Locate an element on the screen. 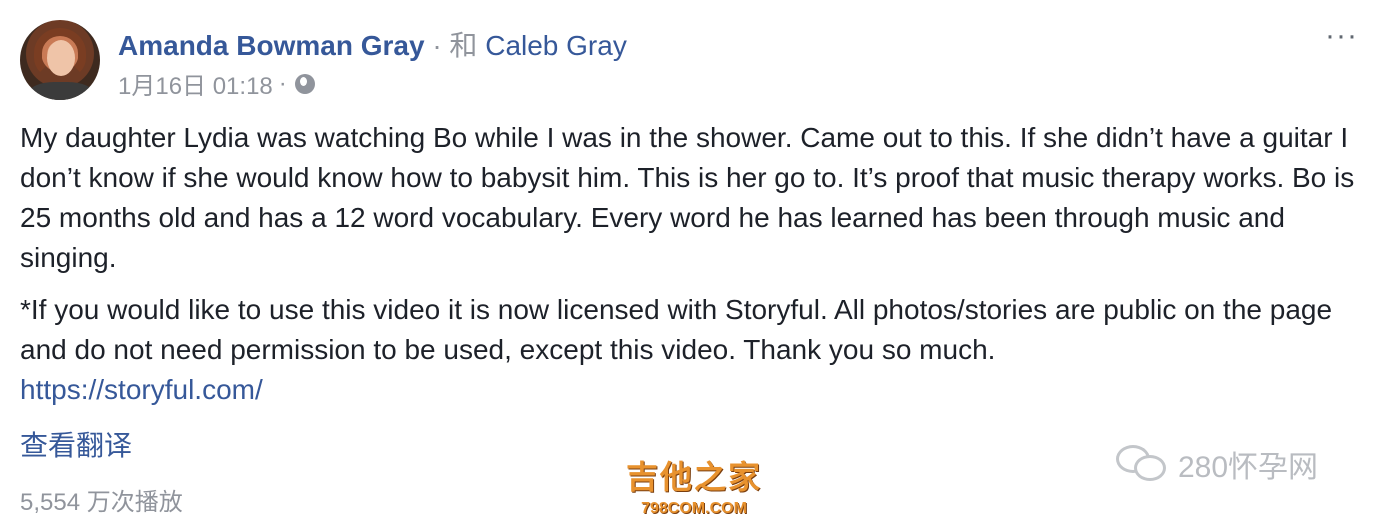  avatar is located at coordinates (60, 60).